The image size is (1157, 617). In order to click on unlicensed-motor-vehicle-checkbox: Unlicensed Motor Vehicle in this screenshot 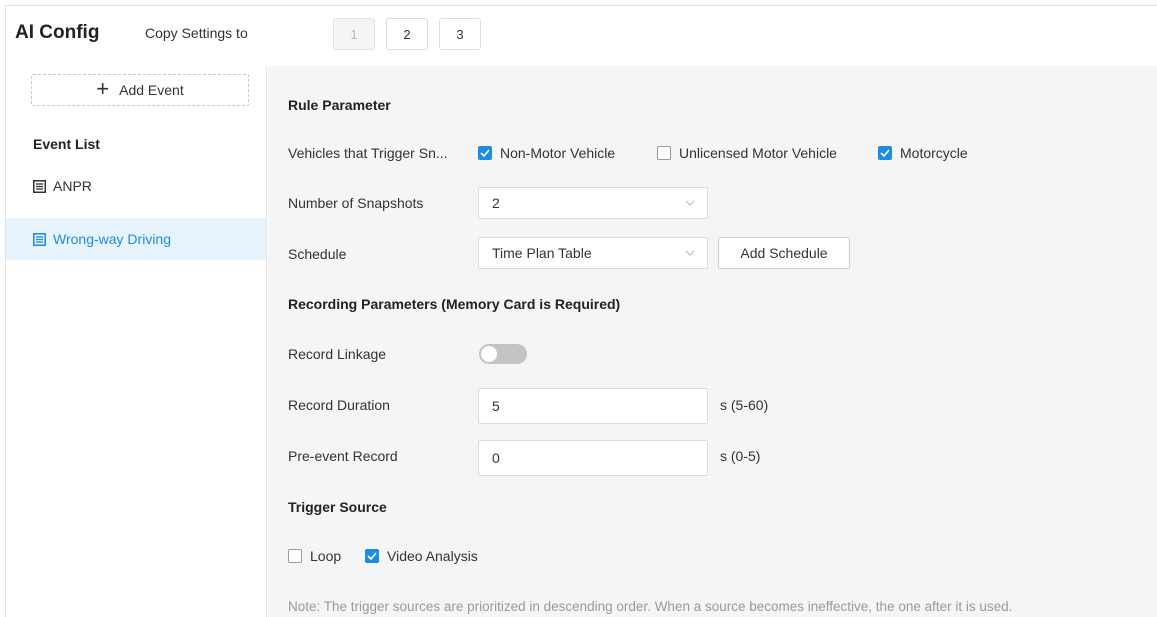, I will do `click(747, 153)`.